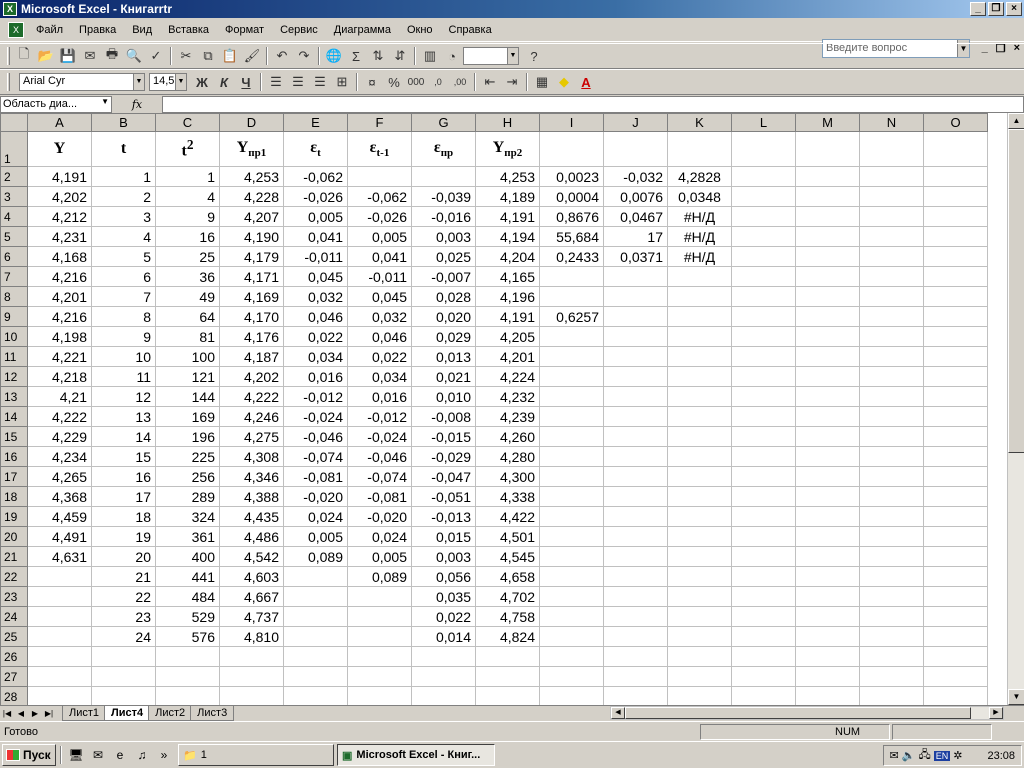 The height and width of the screenshot is (768, 1024). I want to click on row-header: 10, so click(14, 336).